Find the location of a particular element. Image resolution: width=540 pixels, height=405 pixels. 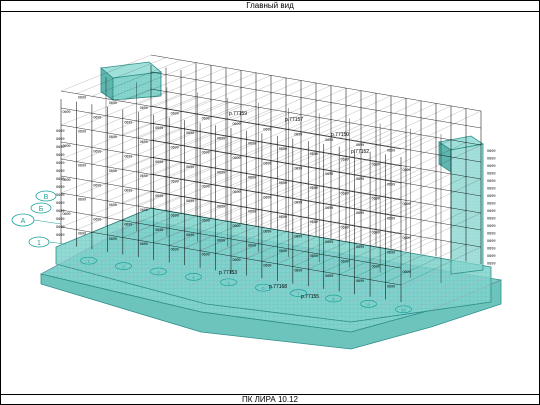

axis-label-b: Б is located at coordinates (41, 209).